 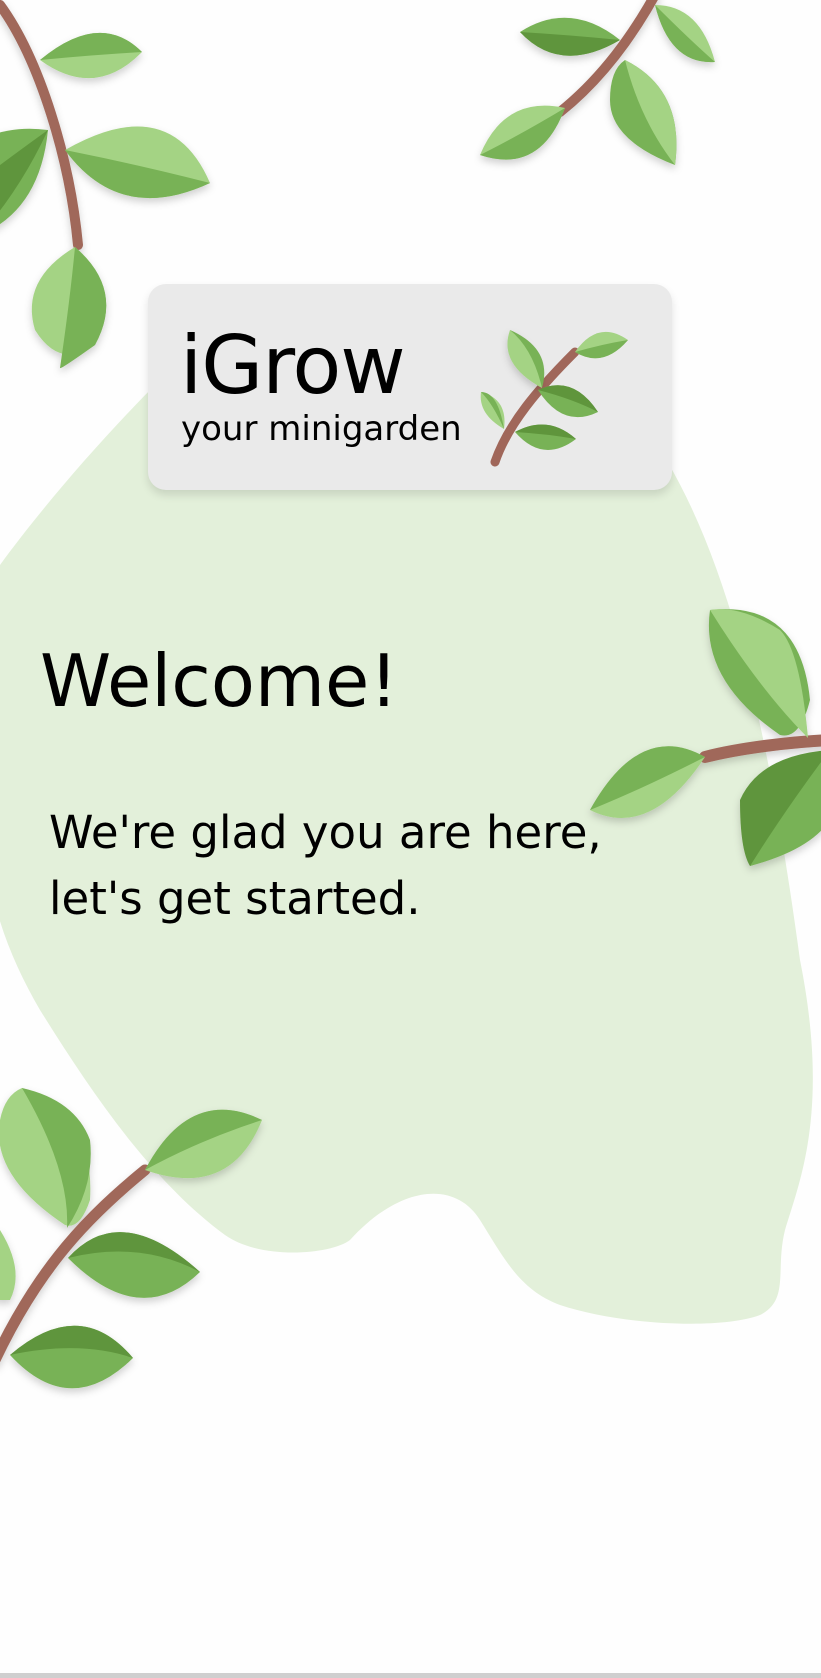 What do you see at coordinates (219, 681) in the screenshot?
I see `welcome-title: Welcome!` at bounding box center [219, 681].